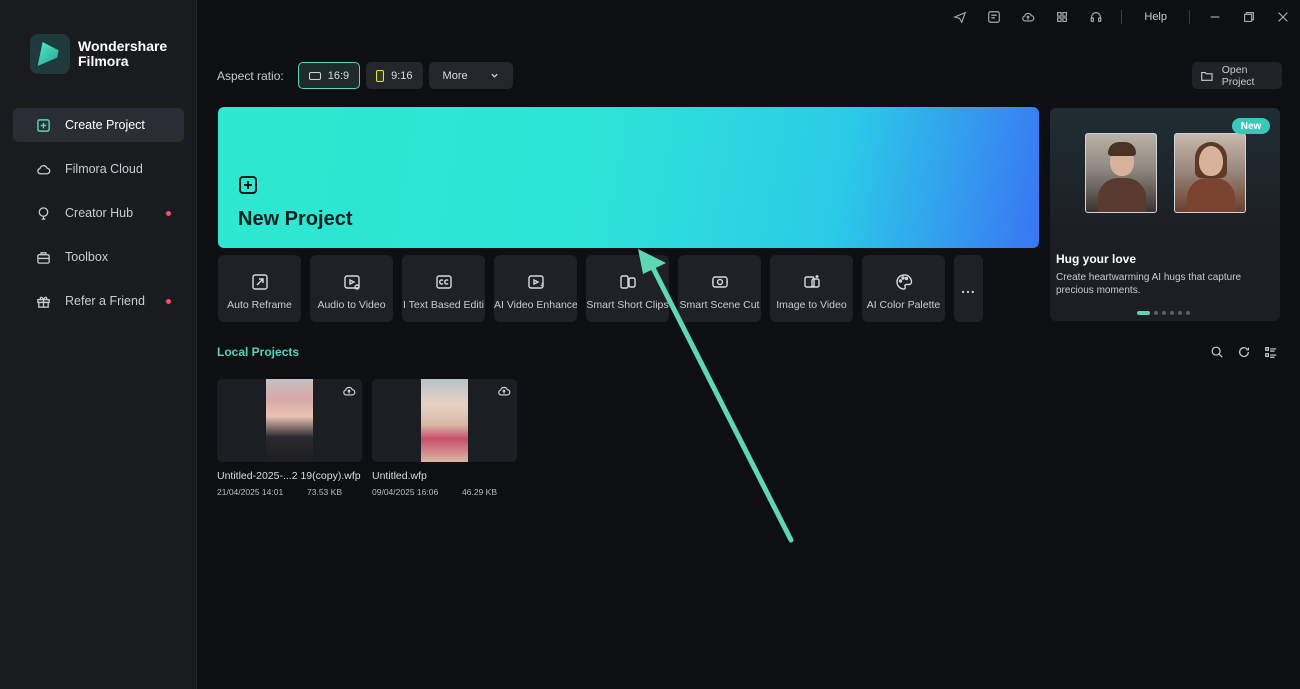 The height and width of the screenshot is (689, 1300). What do you see at coordinates (1249, 17) in the screenshot?
I see `restore-icon` at bounding box center [1249, 17].